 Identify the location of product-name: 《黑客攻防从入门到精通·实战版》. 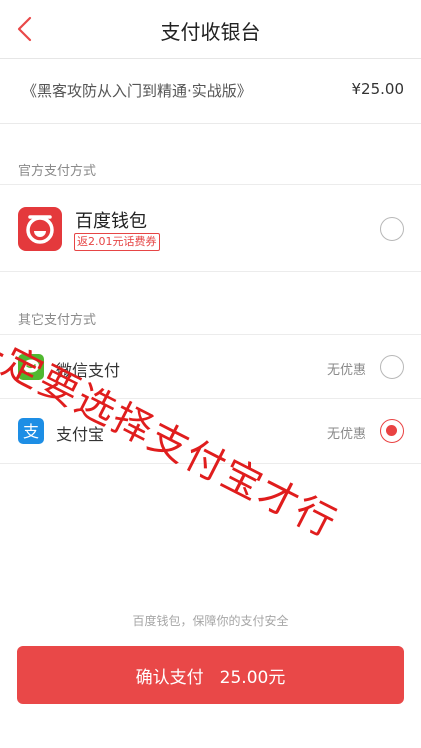
(137, 91).